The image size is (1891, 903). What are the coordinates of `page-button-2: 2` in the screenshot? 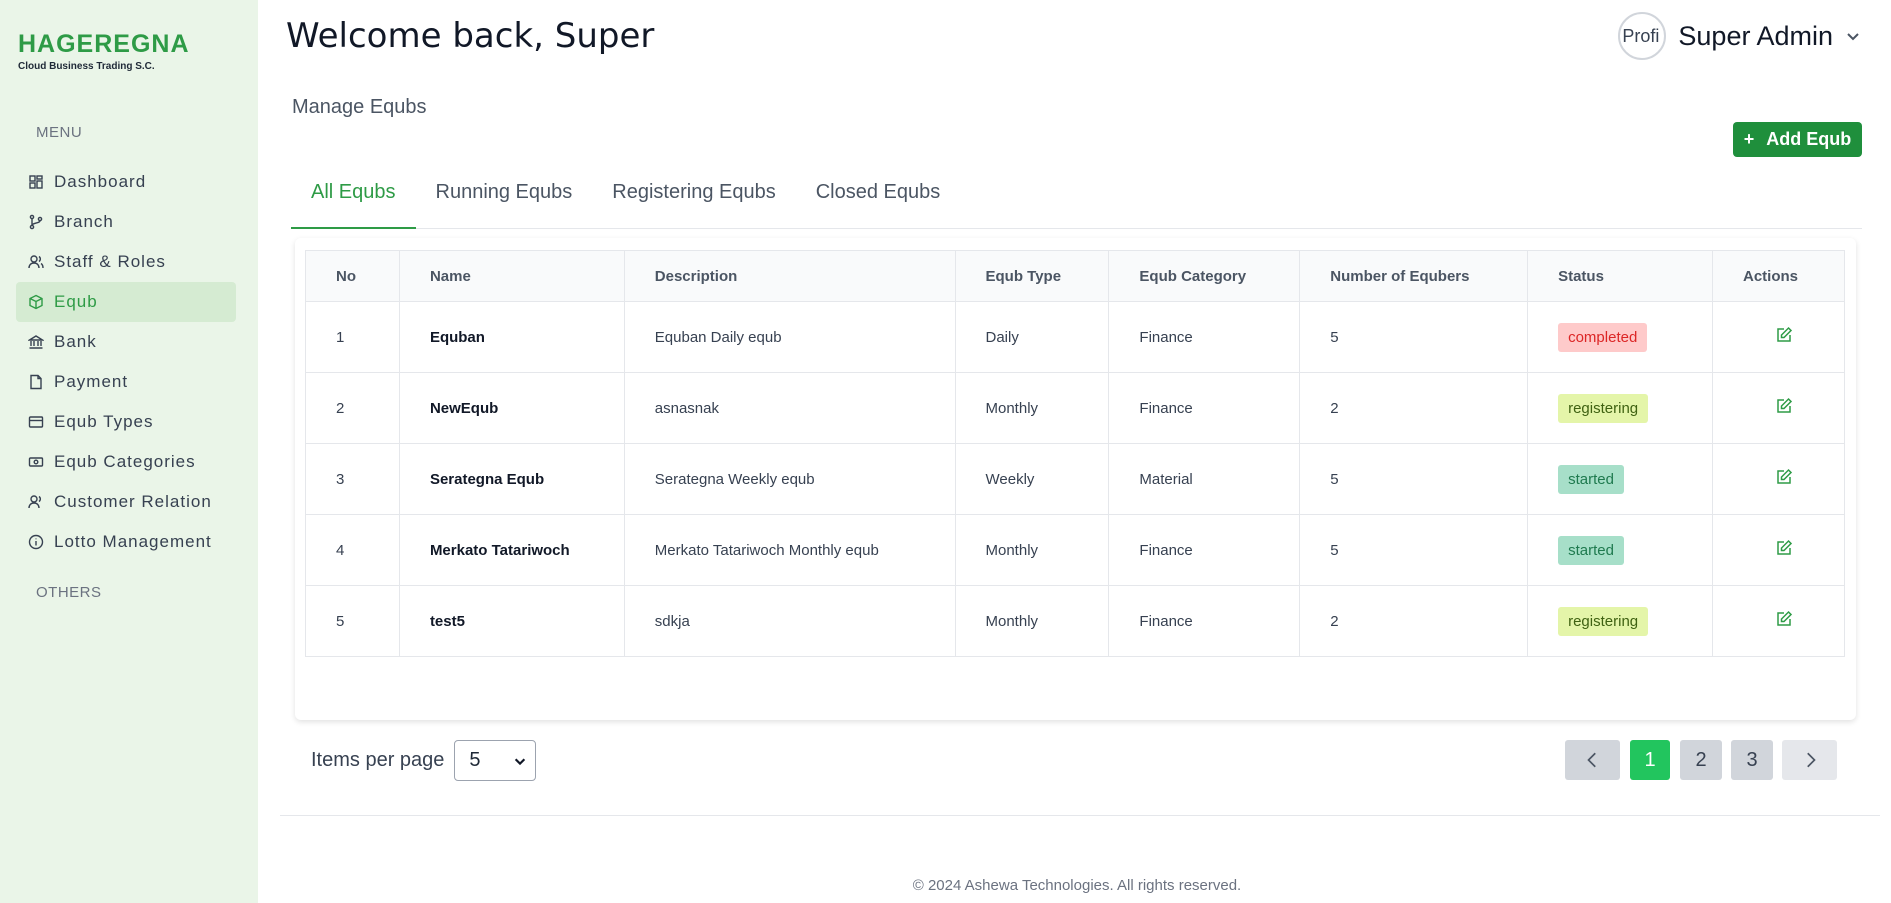 It's located at (1701, 760).